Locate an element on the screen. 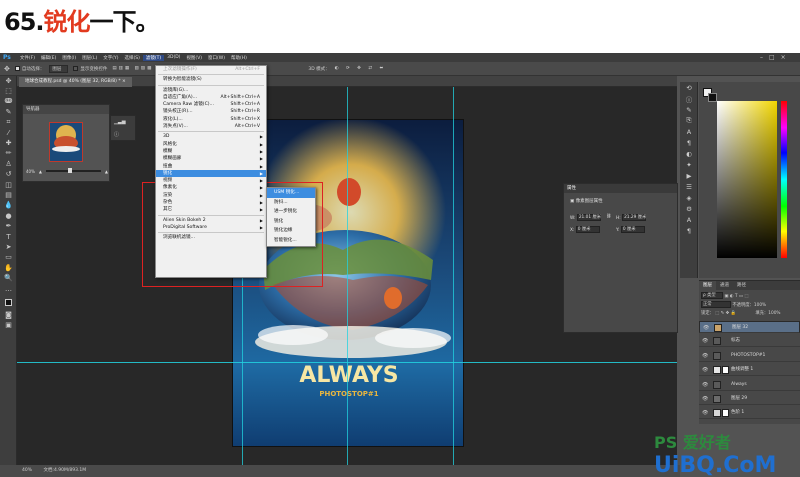 The height and width of the screenshot is (477, 800). filter-menu-item: 渲染 ▶ is located at coordinates (211, 195).